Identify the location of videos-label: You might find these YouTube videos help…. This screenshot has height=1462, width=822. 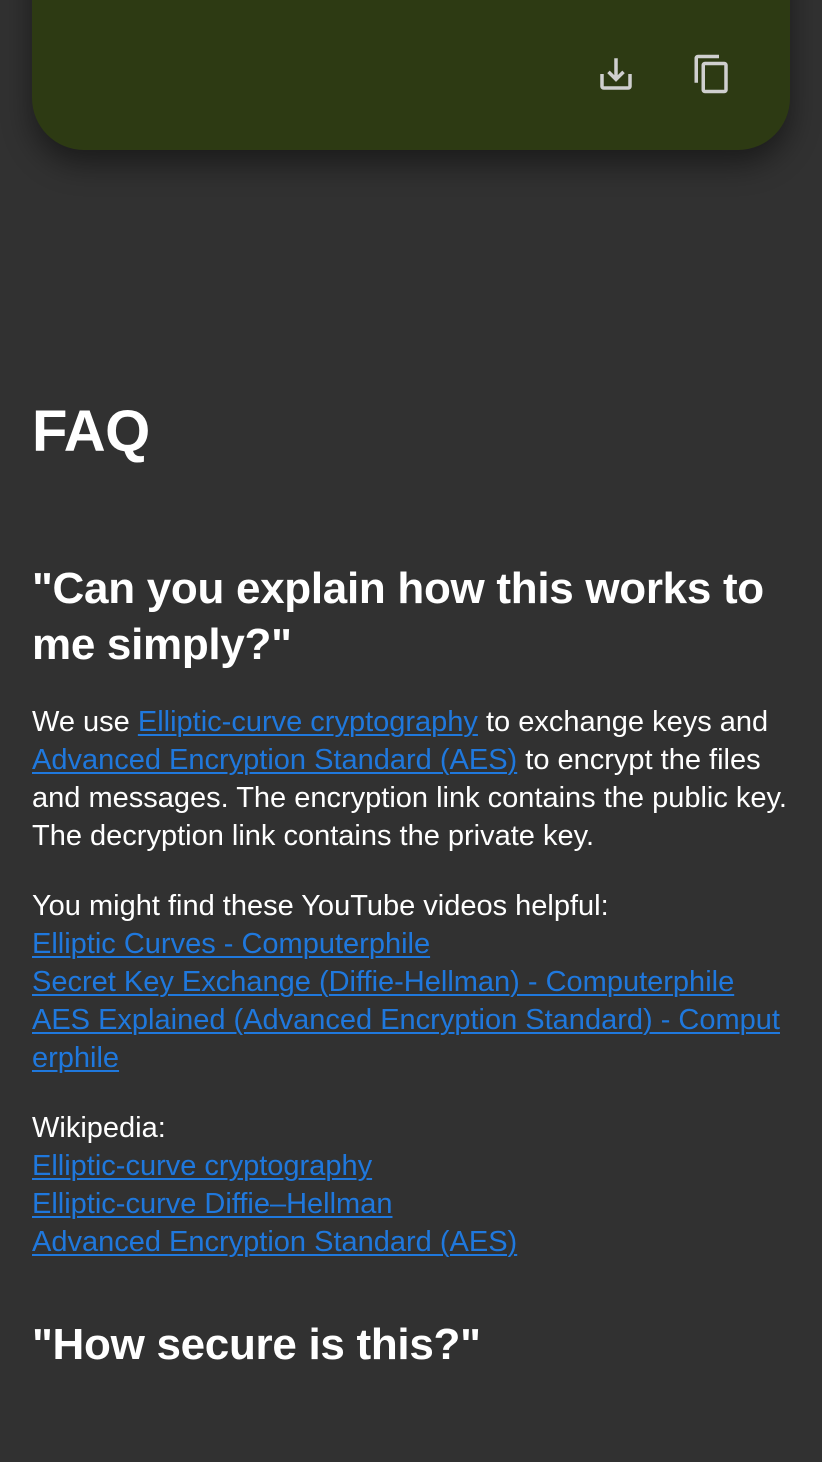
(320, 906).